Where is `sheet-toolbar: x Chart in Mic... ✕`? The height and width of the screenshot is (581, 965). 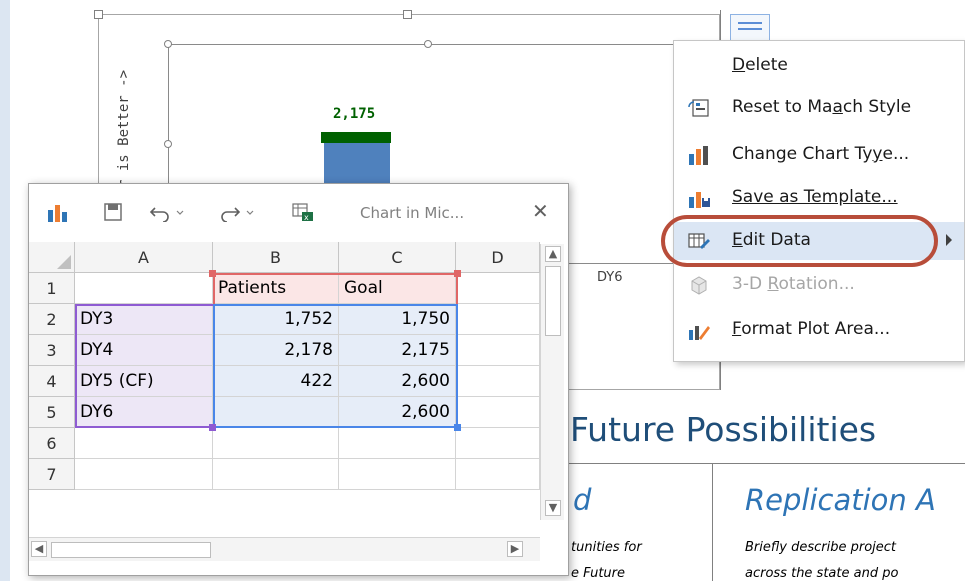 sheet-toolbar: x Chart in Mic... ✕ is located at coordinates (298, 212).